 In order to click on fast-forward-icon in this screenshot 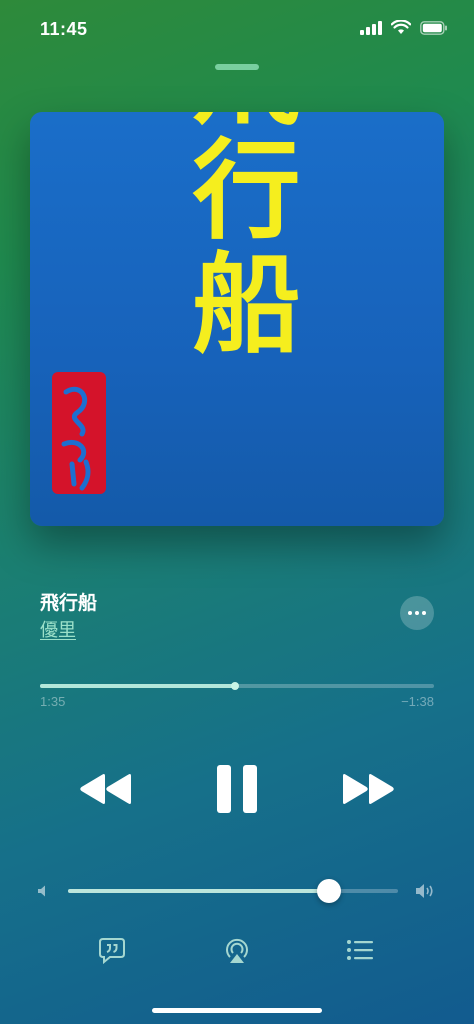, I will do `click(368, 789)`.